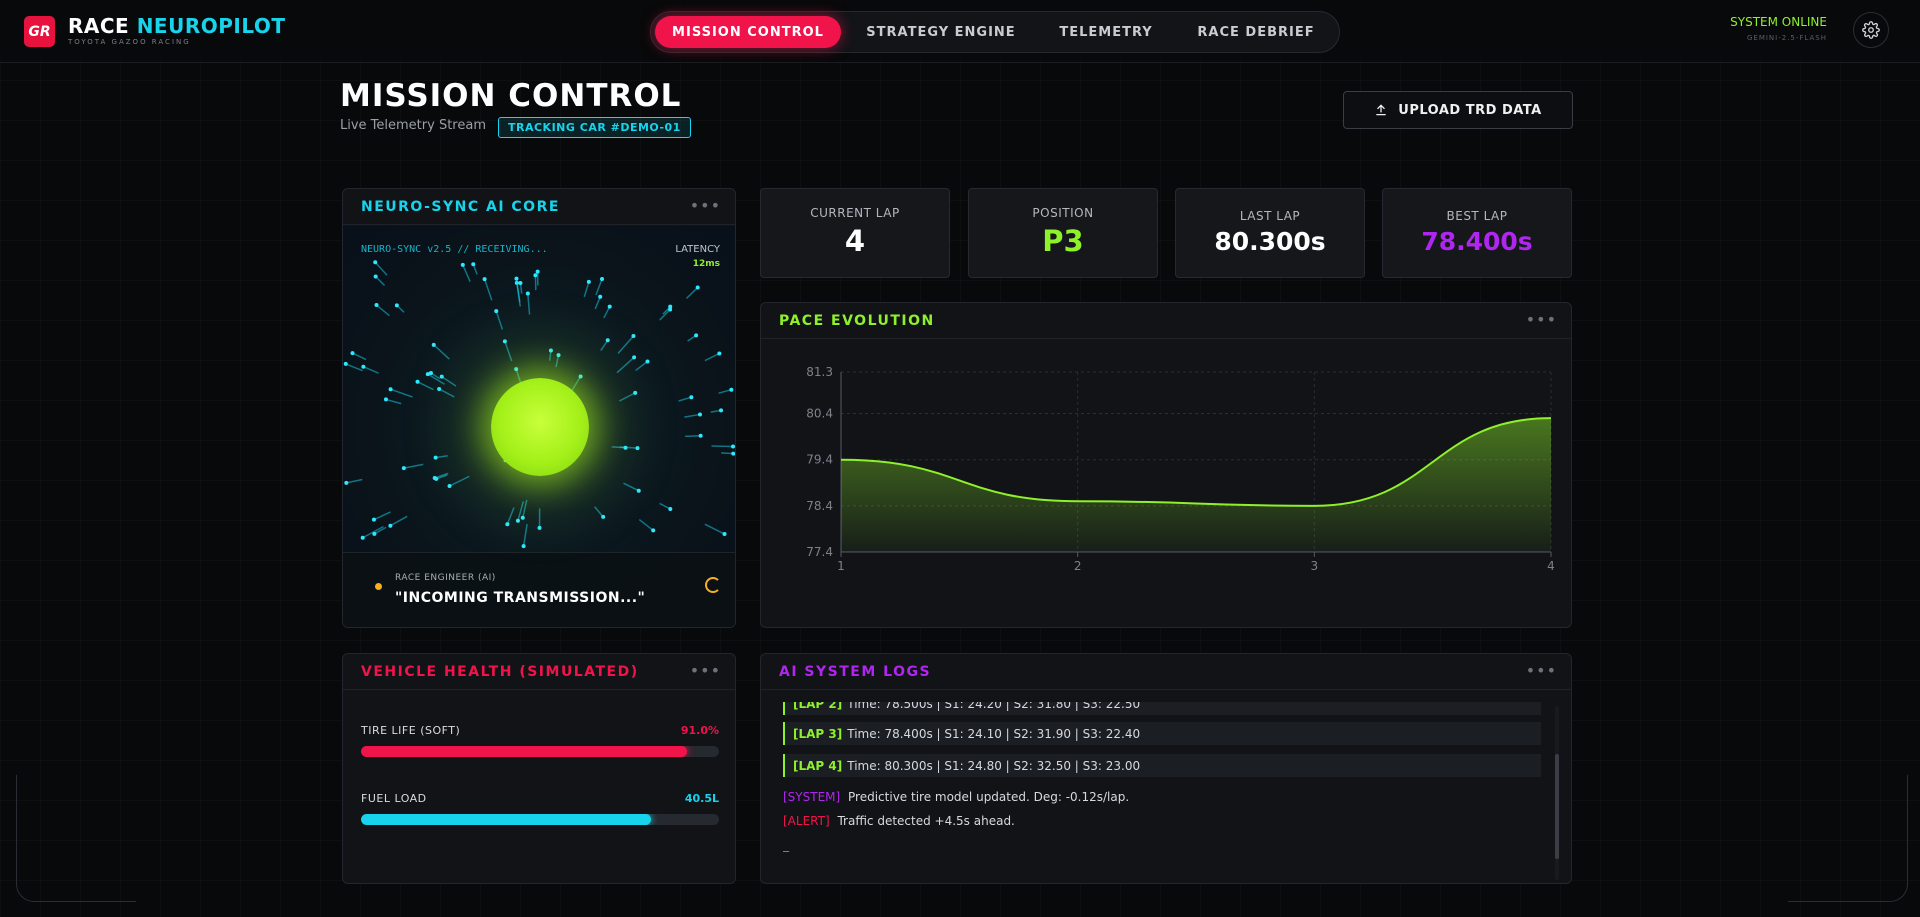 This screenshot has width=1920, height=917. I want to click on neuro-panel-header: NEURO-SYNC AI CORE •••, so click(539, 207).